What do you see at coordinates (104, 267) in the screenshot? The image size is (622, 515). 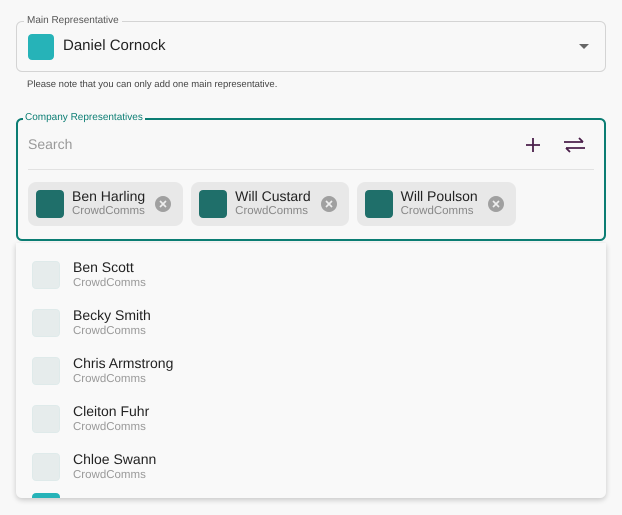 I see `option-name: Ben Scott` at bounding box center [104, 267].